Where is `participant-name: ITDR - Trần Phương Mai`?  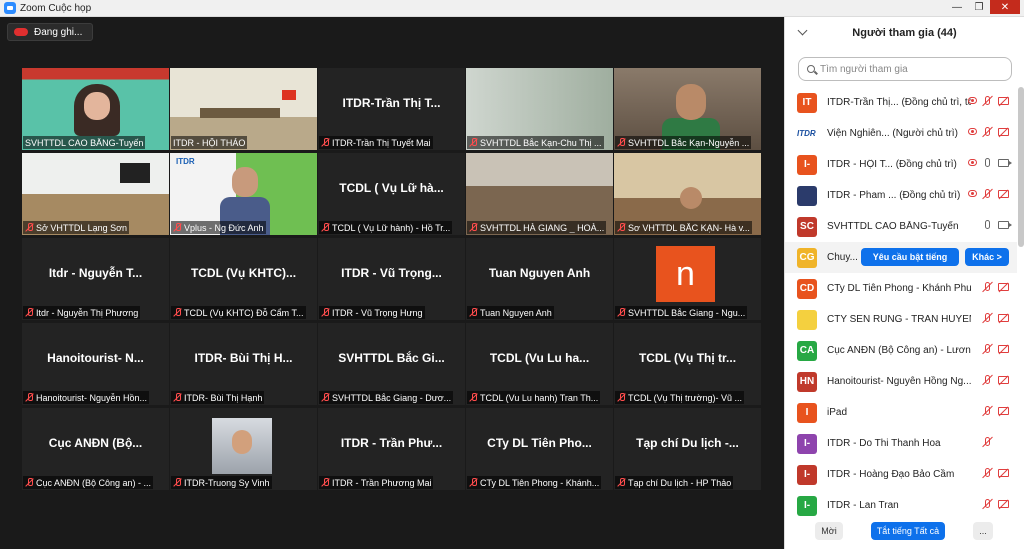 participant-name: ITDR - Trần Phương Mai is located at coordinates (382, 482).